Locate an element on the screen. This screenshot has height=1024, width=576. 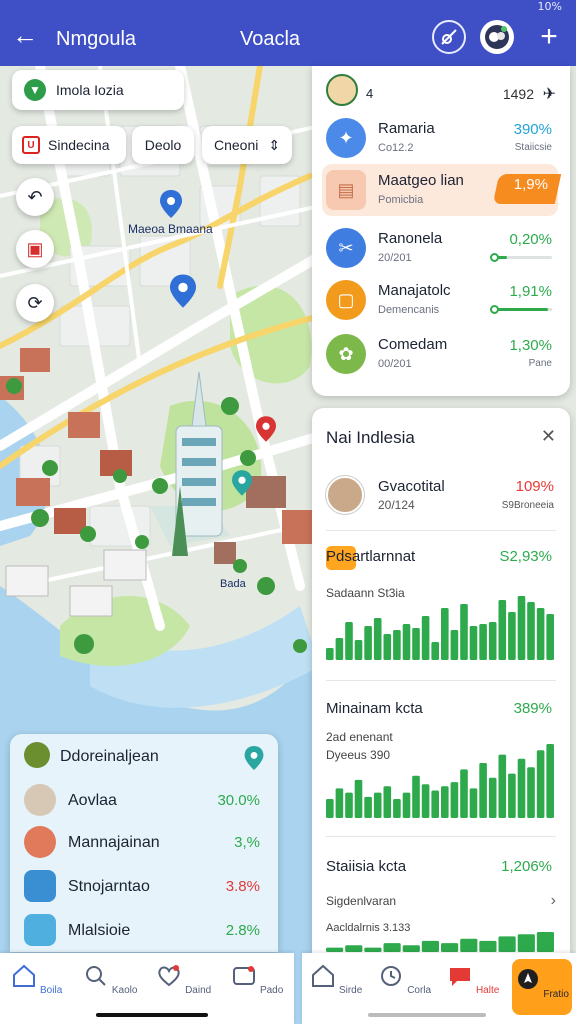
stat-sub: Co12.2 is located at coordinates (396, 148).